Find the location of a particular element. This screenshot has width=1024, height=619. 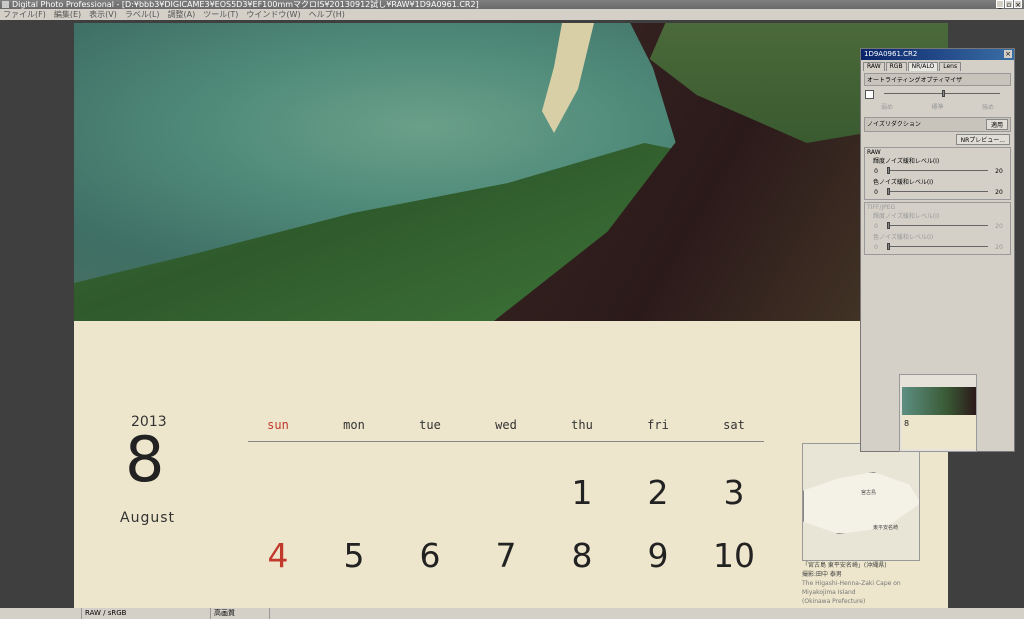

window-controls: _ ▫ × is located at coordinates (1009, 4).